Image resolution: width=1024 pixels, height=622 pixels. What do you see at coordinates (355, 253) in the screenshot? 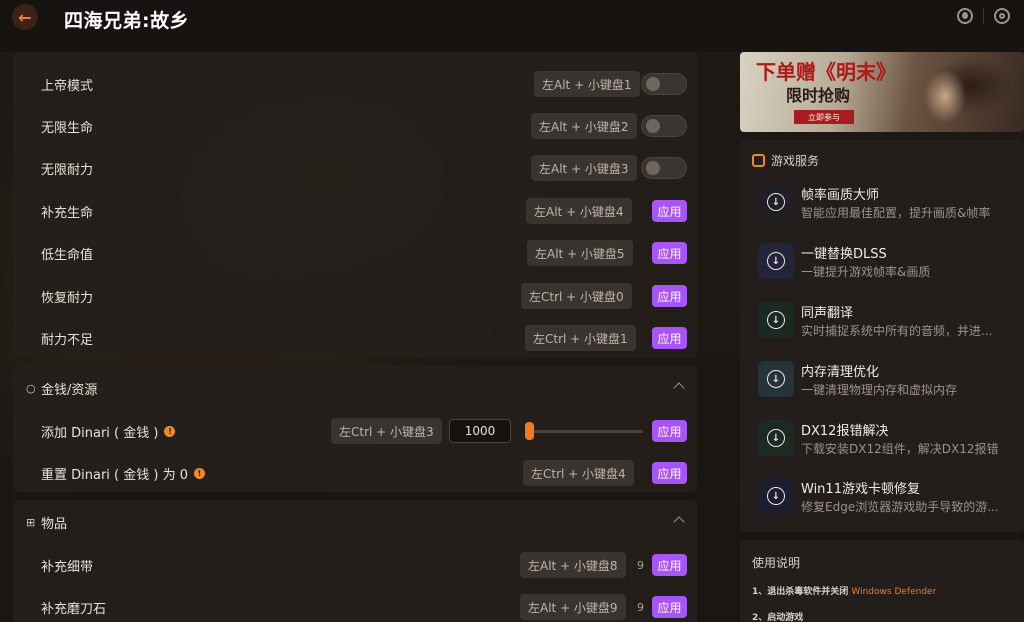
I see `cheat-row: 低生命值 左Alt + 小键盘5 应用` at bounding box center [355, 253].